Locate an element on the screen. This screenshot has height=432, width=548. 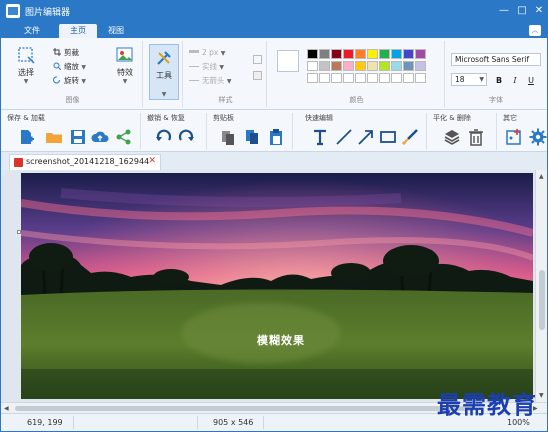
undo-redo-group: 撤销 & 恢复 is located at coordinates (175, 131).